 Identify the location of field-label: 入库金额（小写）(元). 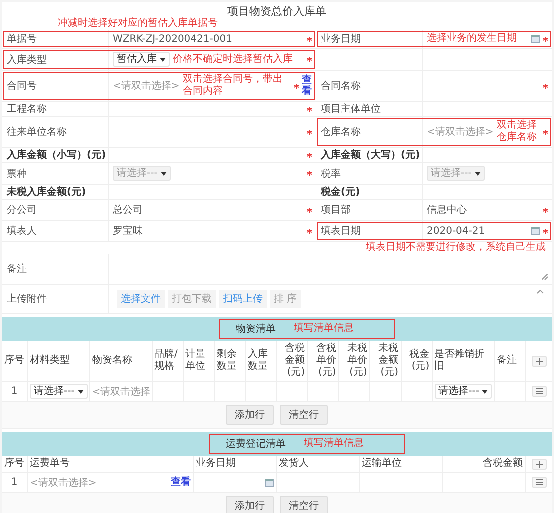
(57, 155).